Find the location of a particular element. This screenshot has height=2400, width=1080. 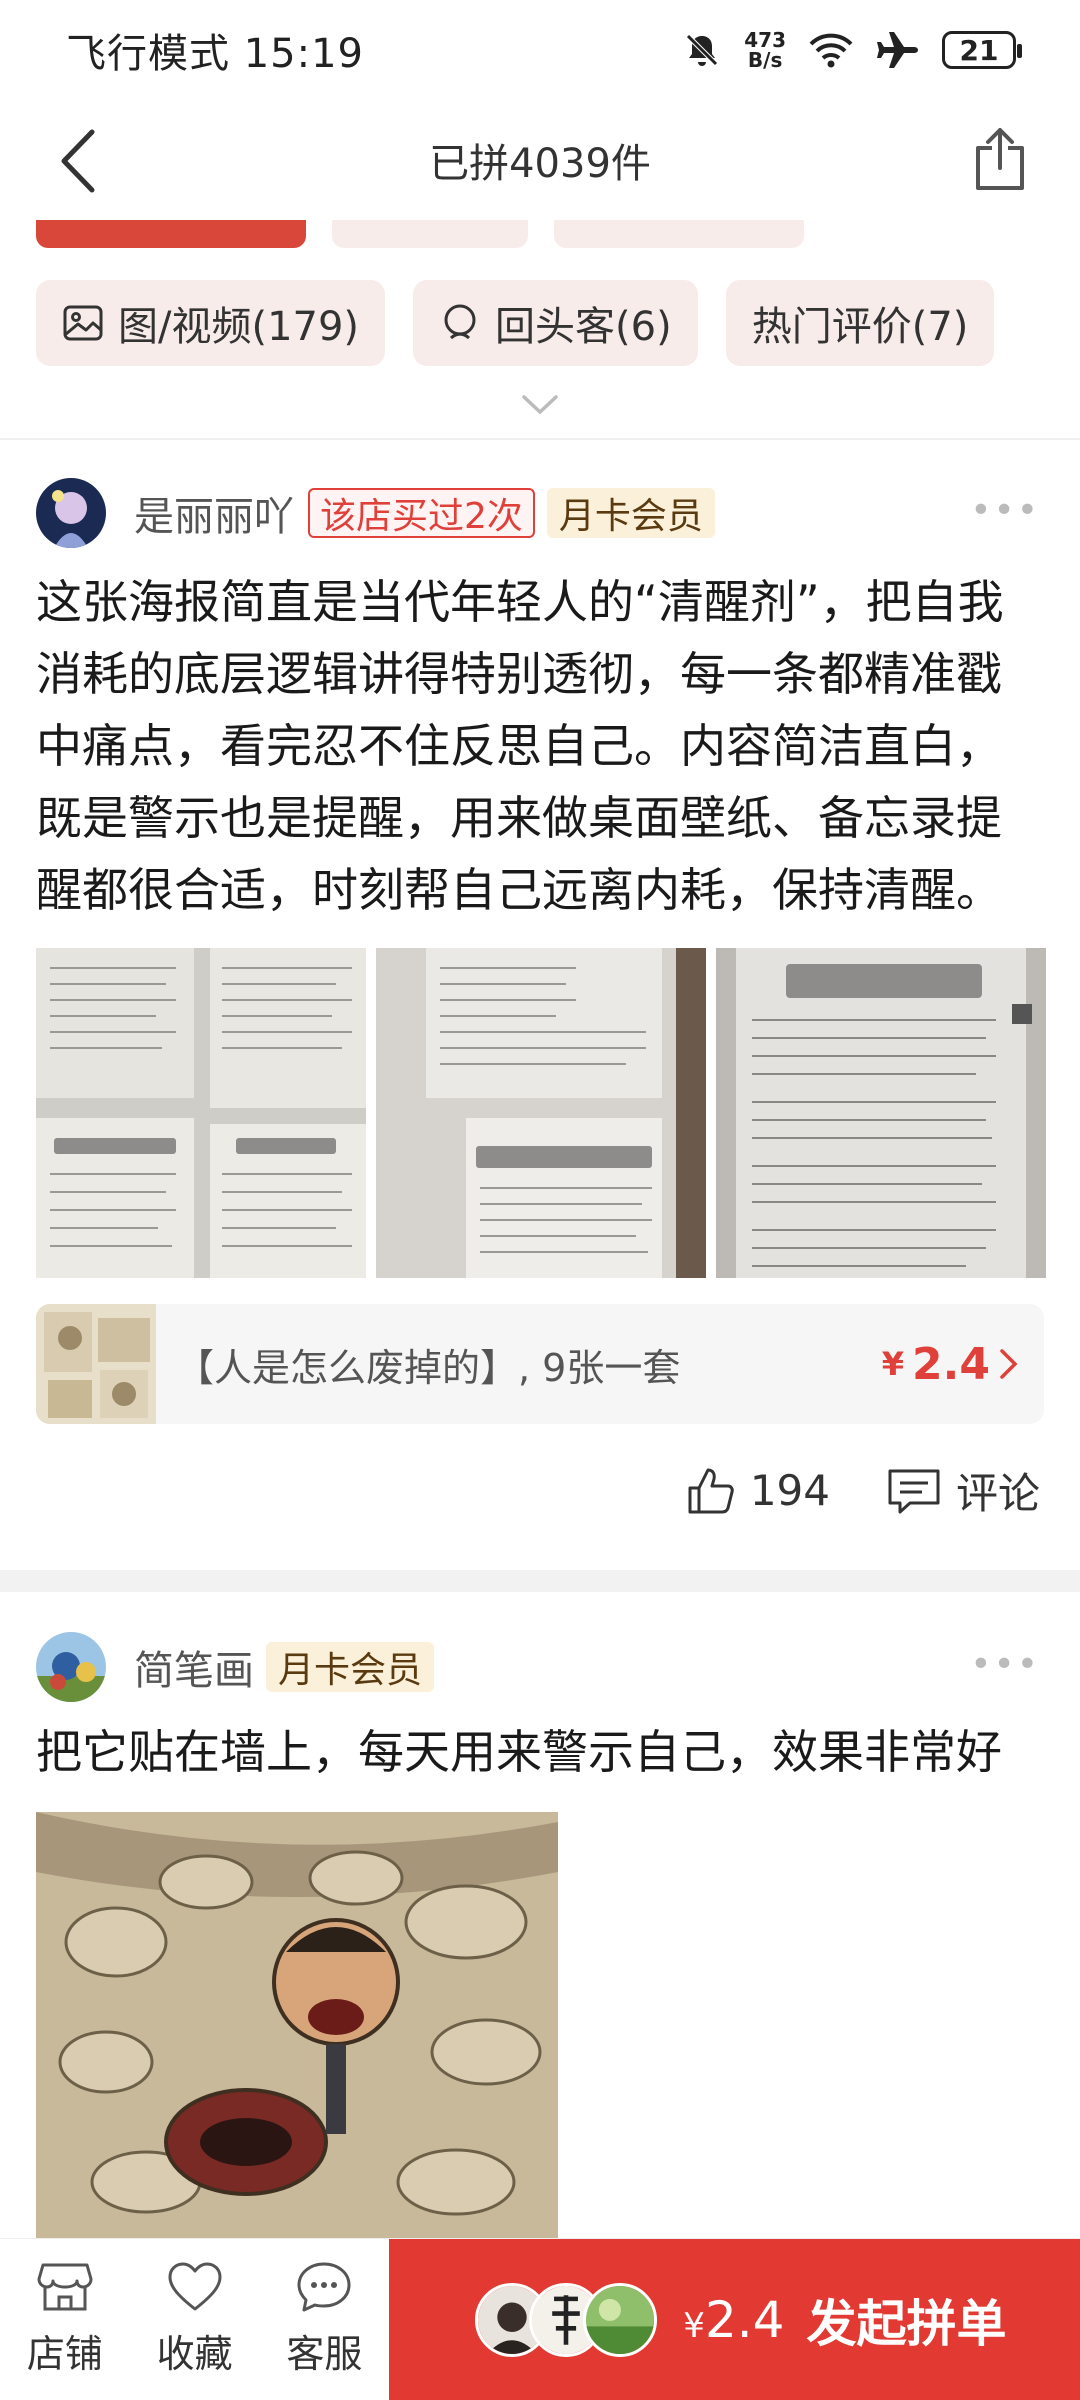

thumbs-up-icon is located at coordinates (711, 1490).